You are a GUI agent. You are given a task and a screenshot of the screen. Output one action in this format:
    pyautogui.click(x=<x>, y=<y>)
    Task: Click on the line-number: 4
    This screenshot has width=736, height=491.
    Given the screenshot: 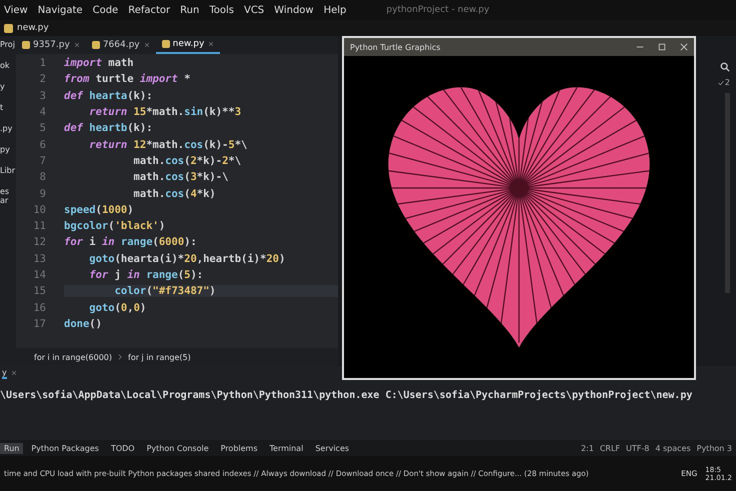 What is the action you would take?
    pyautogui.click(x=42, y=112)
    